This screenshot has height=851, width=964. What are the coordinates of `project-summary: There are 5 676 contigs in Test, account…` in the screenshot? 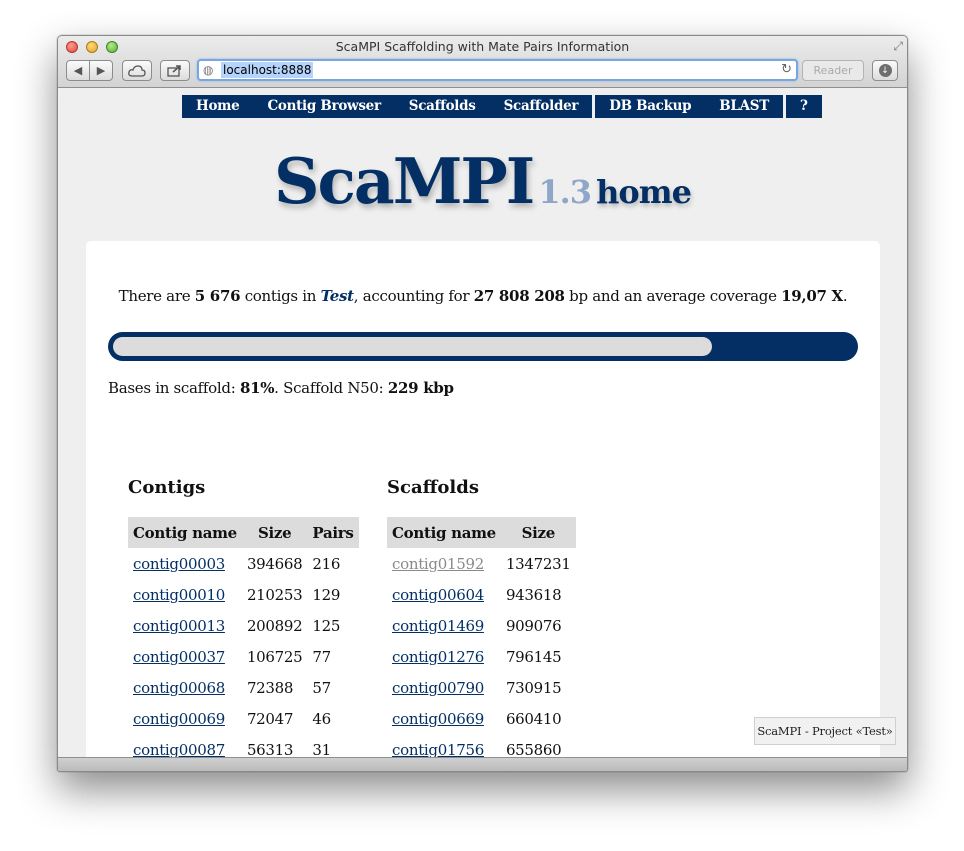 It's located at (483, 296).